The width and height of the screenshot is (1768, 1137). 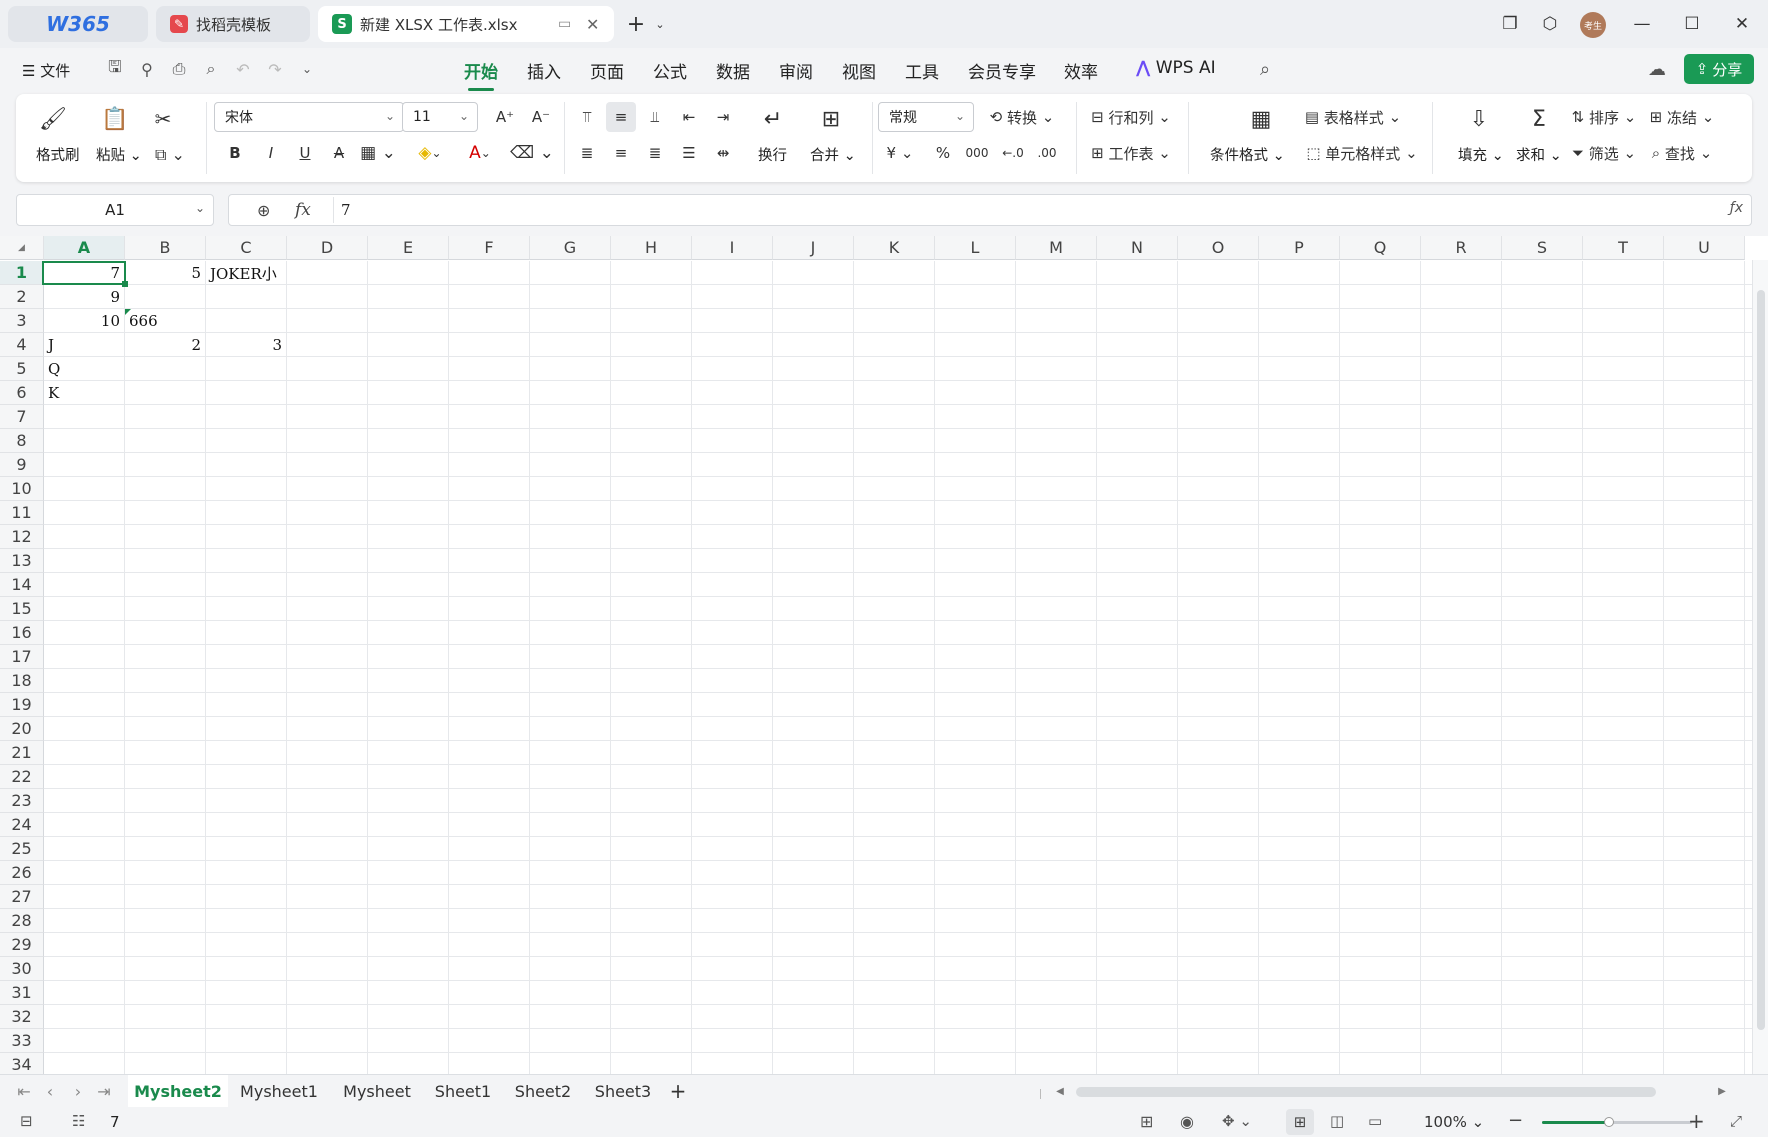 I want to click on formula-input: 7, so click(x=346, y=210).